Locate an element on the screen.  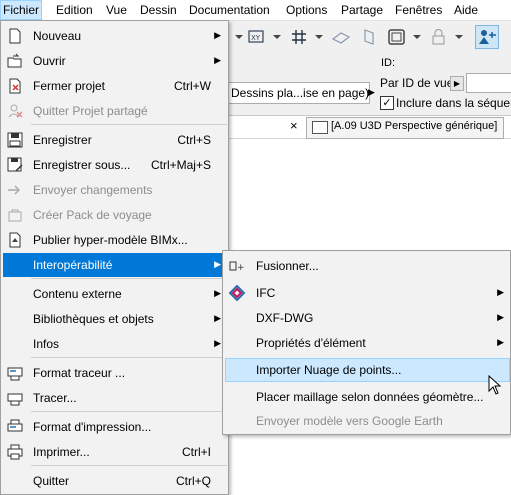
menu-item-bibliotheques-objets: Bibliothèques et objets ▶ is located at coordinates (115, 319).